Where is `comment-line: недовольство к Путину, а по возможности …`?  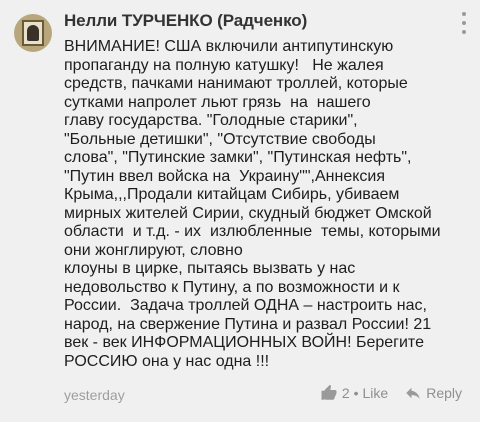 comment-line: недовольство к Путину, а по возможности … is located at coordinates (232, 287).